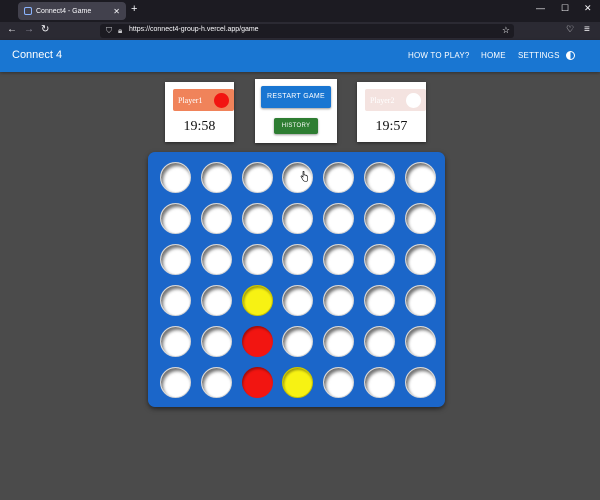 This screenshot has width=600, height=500. I want to click on forward-icon: →, so click(29, 29).